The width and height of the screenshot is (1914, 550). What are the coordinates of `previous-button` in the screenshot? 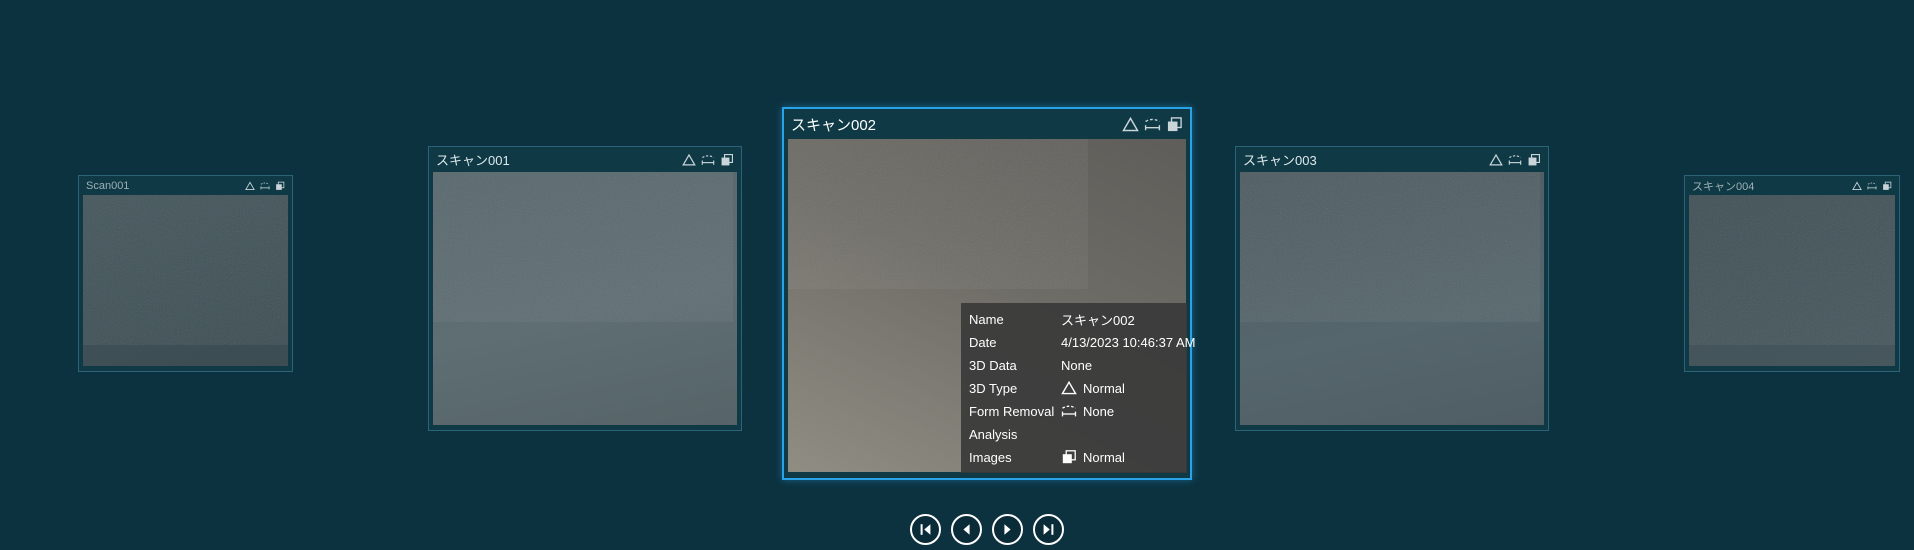 It's located at (966, 529).